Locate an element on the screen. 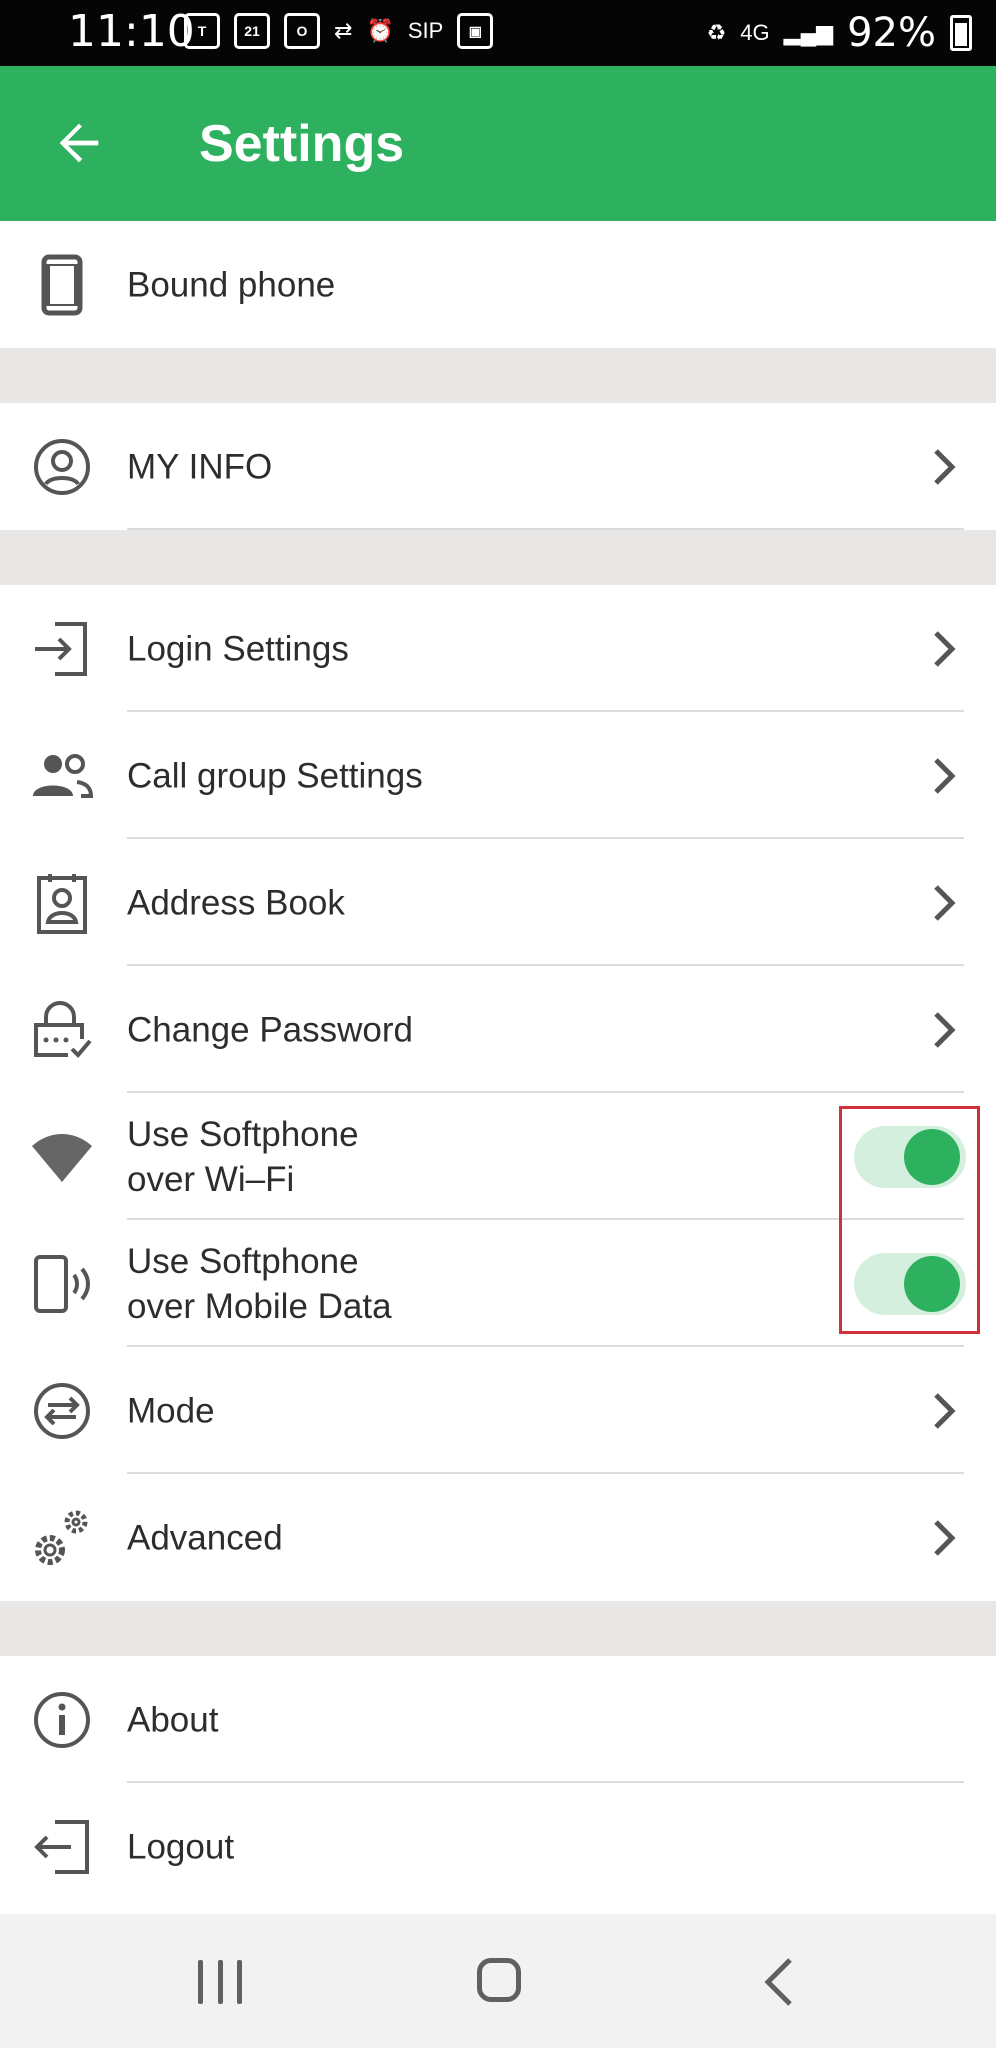 Image resolution: width=996 pixels, height=2048 pixels. battery-icon is located at coordinates (961, 33).